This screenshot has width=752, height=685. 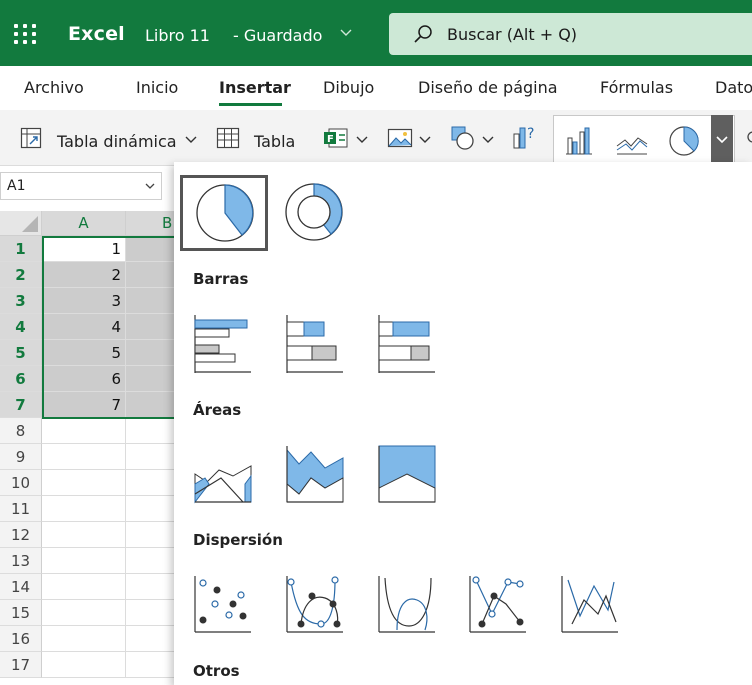 What do you see at coordinates (526, 137) in the screenshot?
I see `recommended-charts-icon: ?` at bounding box center [526, 137].